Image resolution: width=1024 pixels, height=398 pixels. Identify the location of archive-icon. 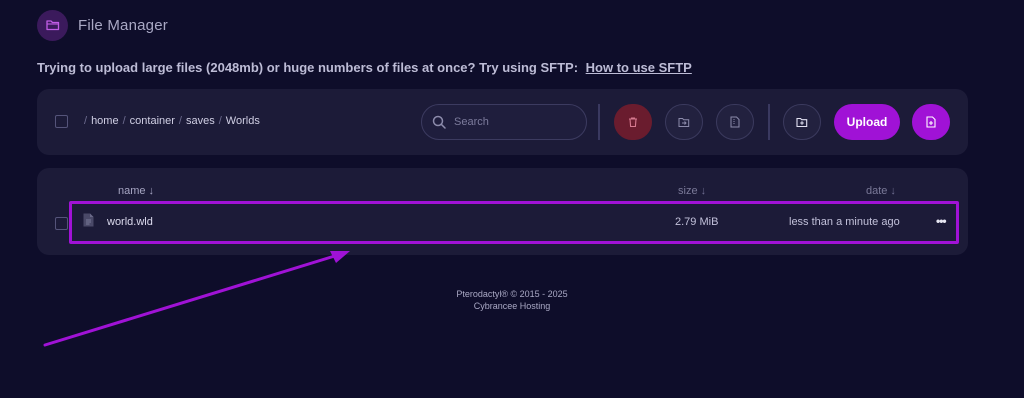
(735, 122).